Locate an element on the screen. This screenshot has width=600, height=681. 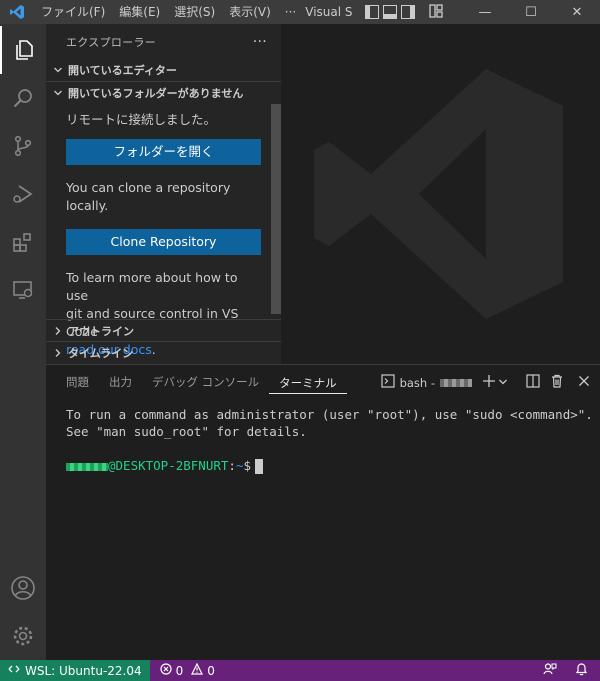
open-folder-button: フォルダーを開く is located at coordinates (163, 152).